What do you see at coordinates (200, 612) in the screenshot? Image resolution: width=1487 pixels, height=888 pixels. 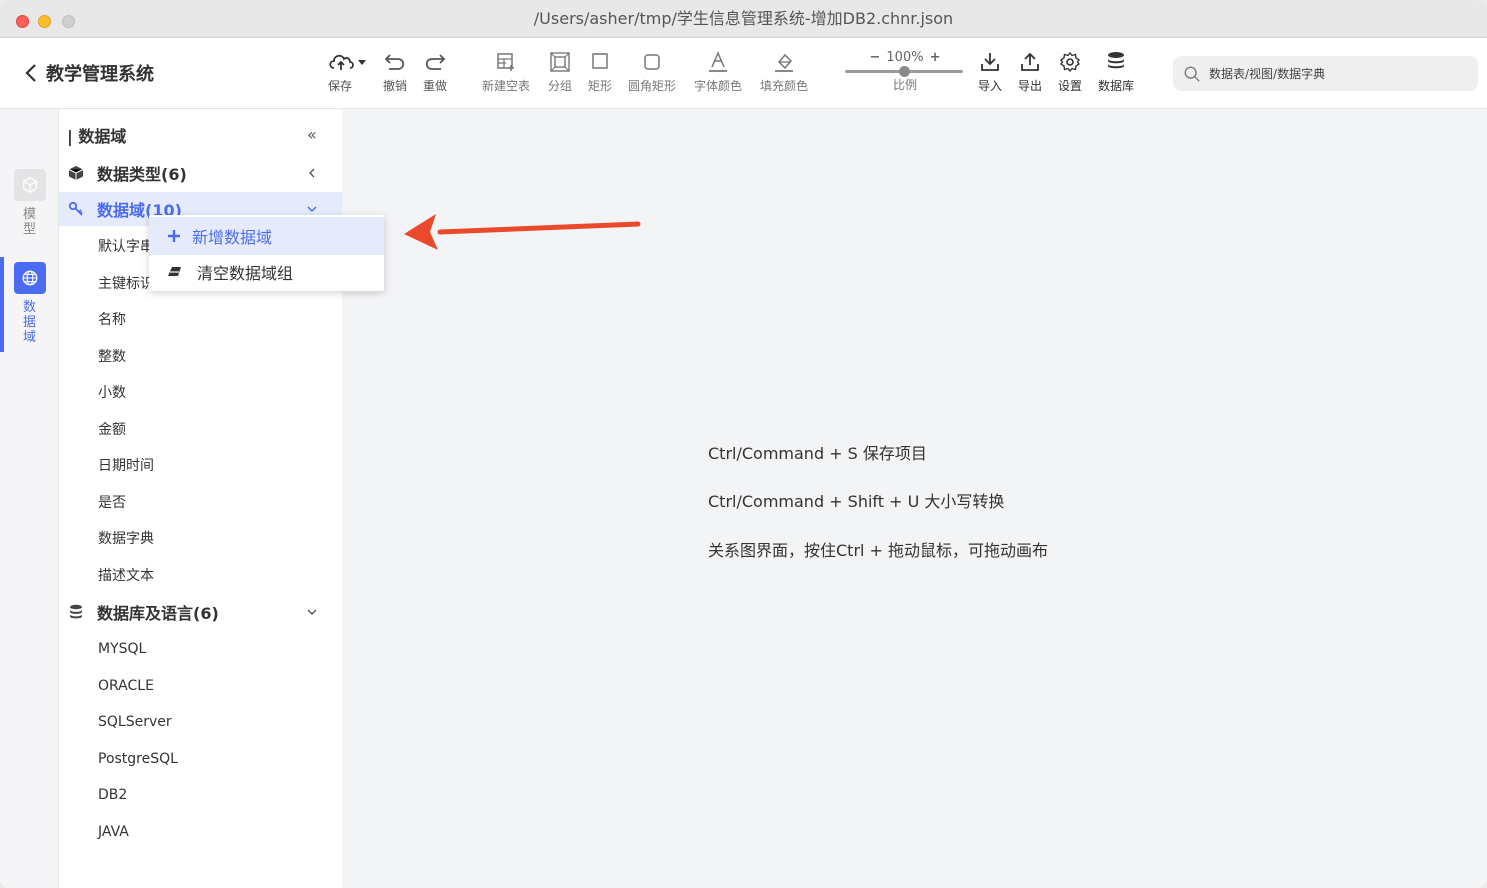 I see `group-databases-languages: 数据库及语言(6)` at bounding box center [200, 612].